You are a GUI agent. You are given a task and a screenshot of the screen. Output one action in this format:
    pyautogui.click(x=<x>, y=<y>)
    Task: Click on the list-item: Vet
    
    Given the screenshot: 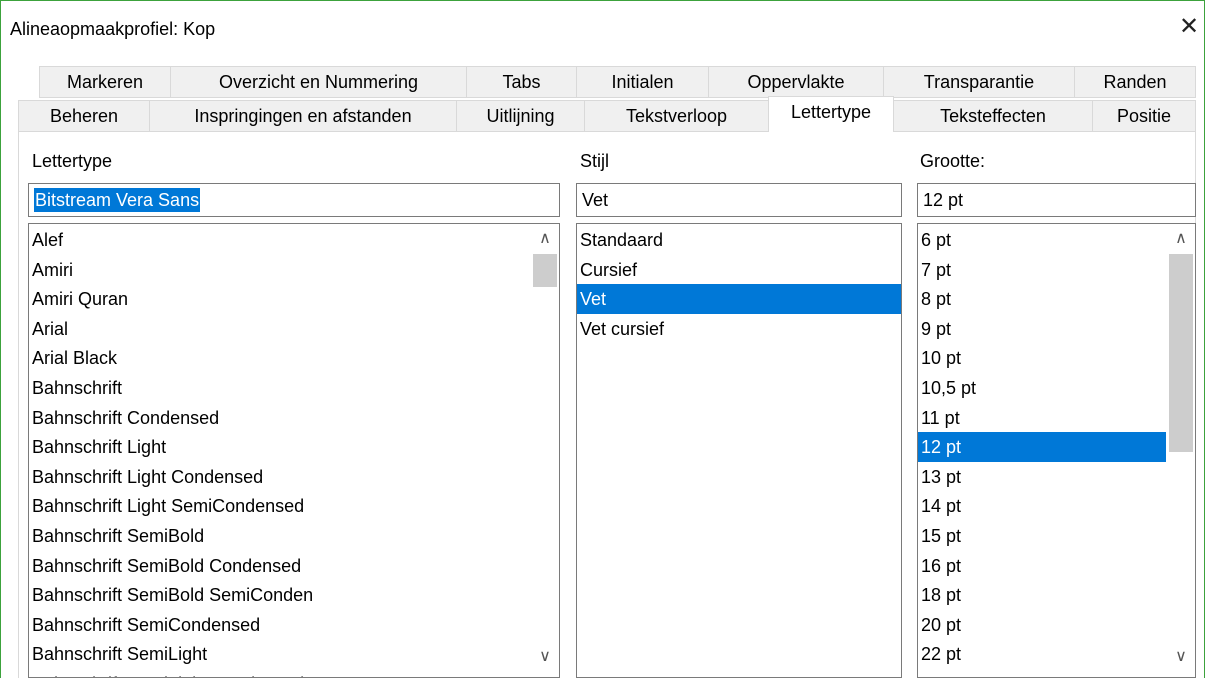 What is the action you would take?
    pyautogui.click(x=739, y=299)
    